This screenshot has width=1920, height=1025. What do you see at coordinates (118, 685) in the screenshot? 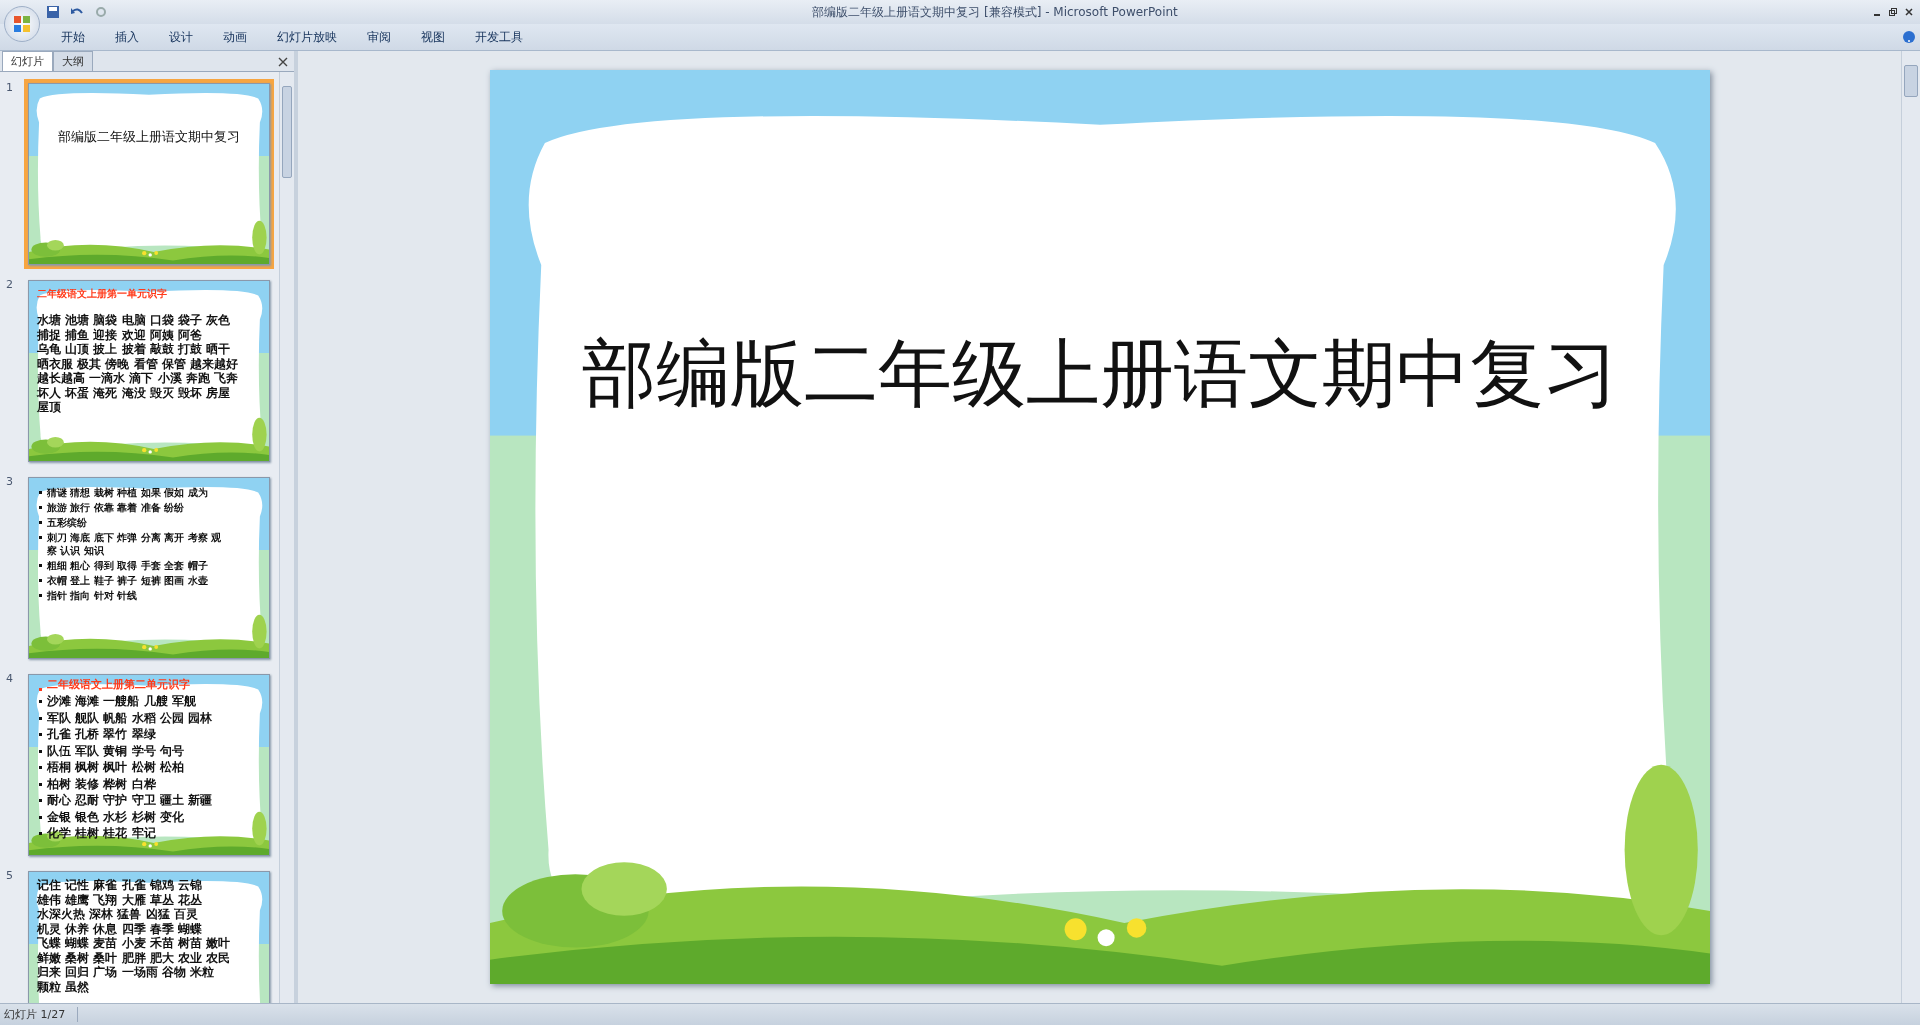
I see `slide-heading: 二年级语文上册第二单元识字` at bounding box center [118, 685].